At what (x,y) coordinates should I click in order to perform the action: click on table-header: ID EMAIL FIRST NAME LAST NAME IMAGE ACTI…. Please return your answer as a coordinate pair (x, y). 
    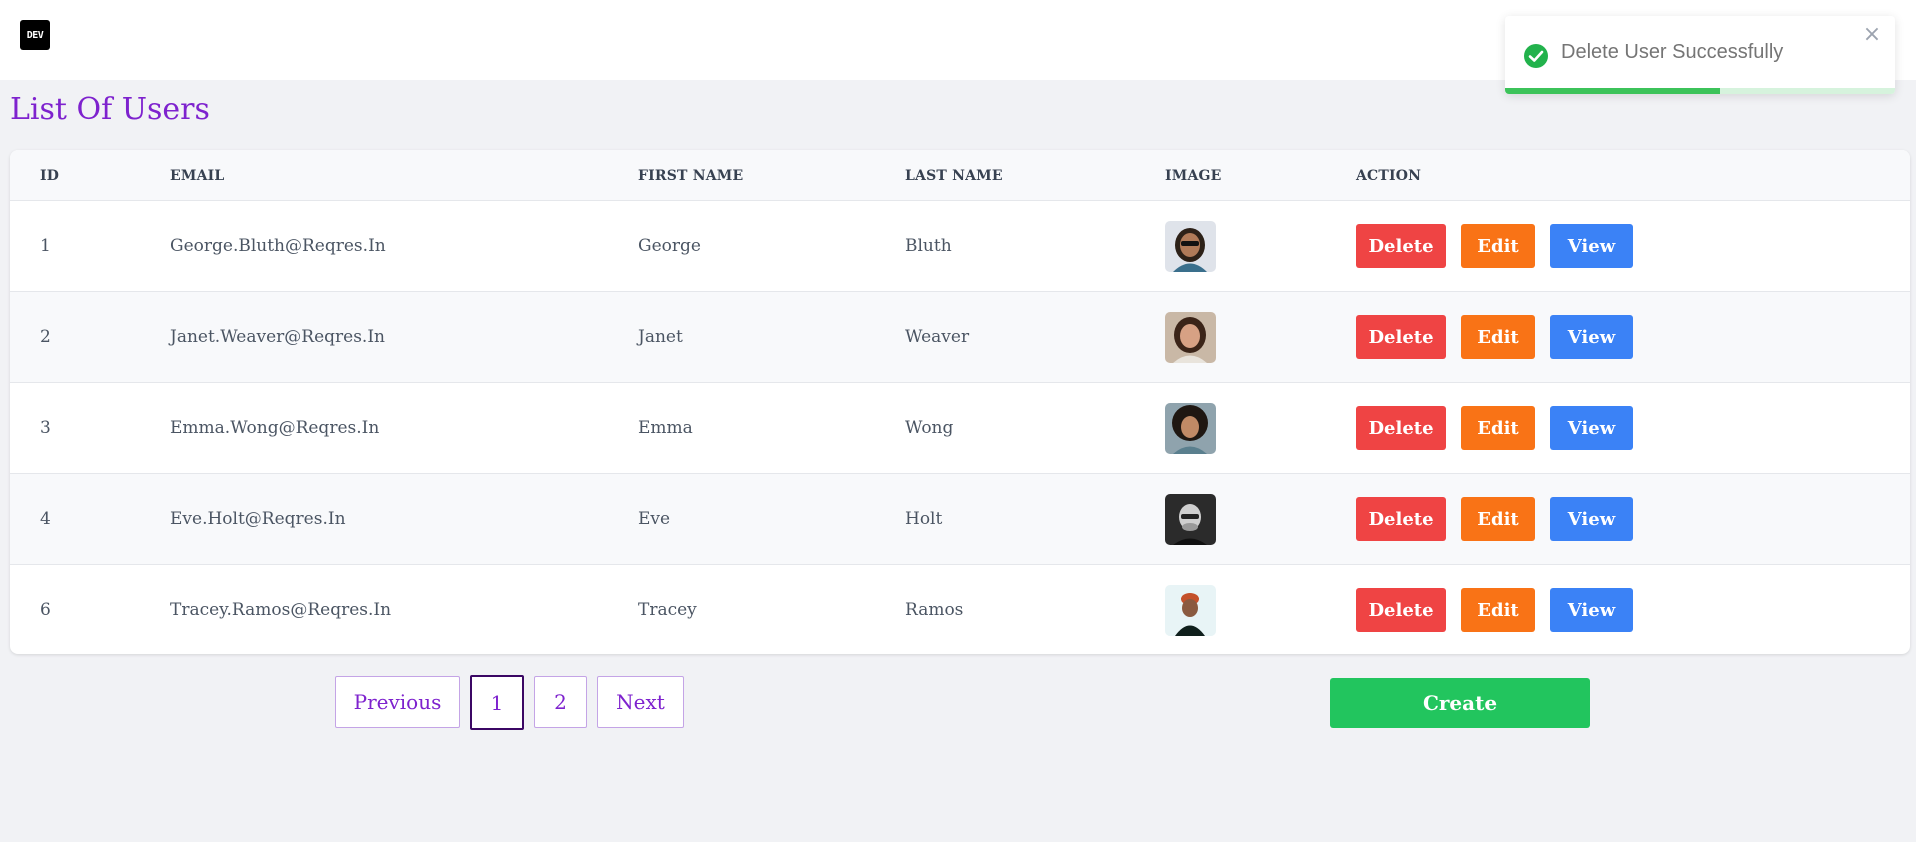
    Looking at the image, I should click on (960, 175).